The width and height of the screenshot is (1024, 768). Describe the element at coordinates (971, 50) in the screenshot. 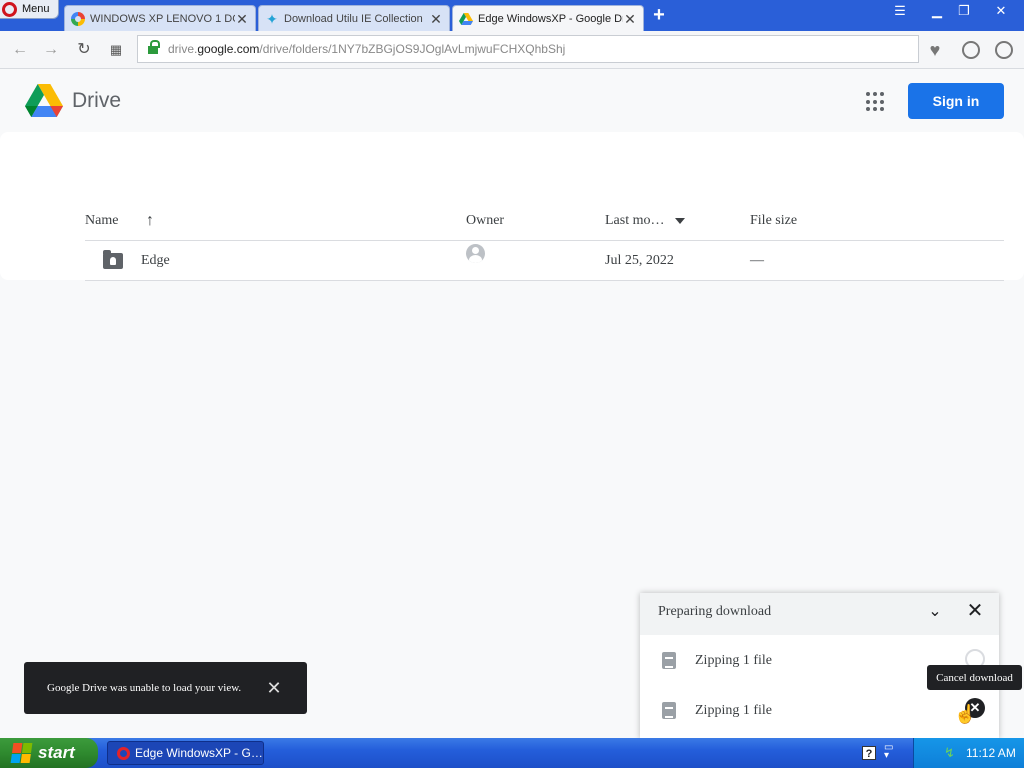

I see `download-icon` at that location.